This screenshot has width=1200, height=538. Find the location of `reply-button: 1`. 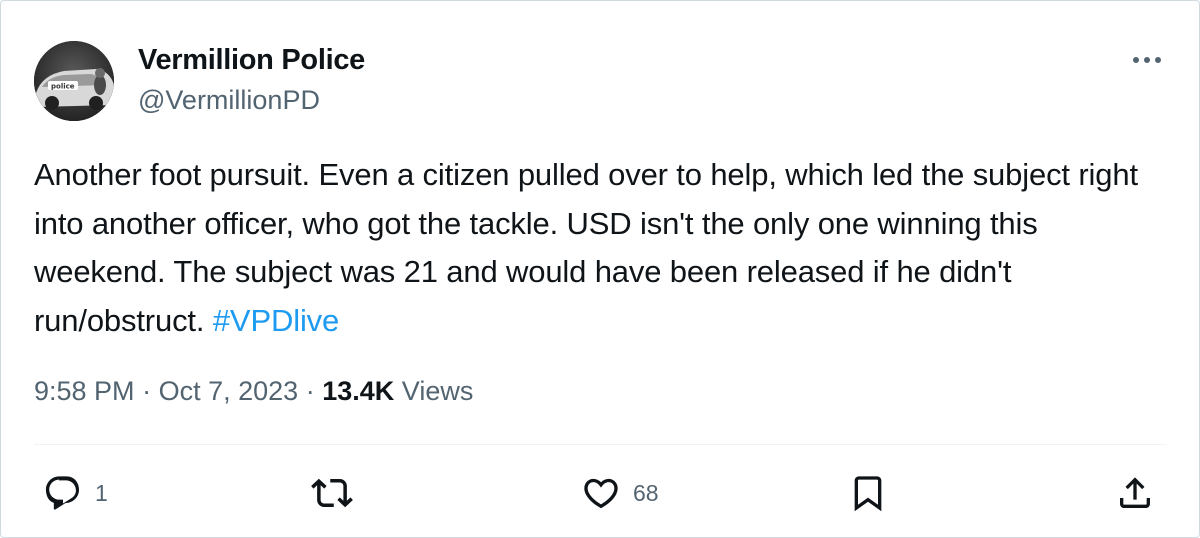

reply-button: 1 is located at coordinates (75, 493).